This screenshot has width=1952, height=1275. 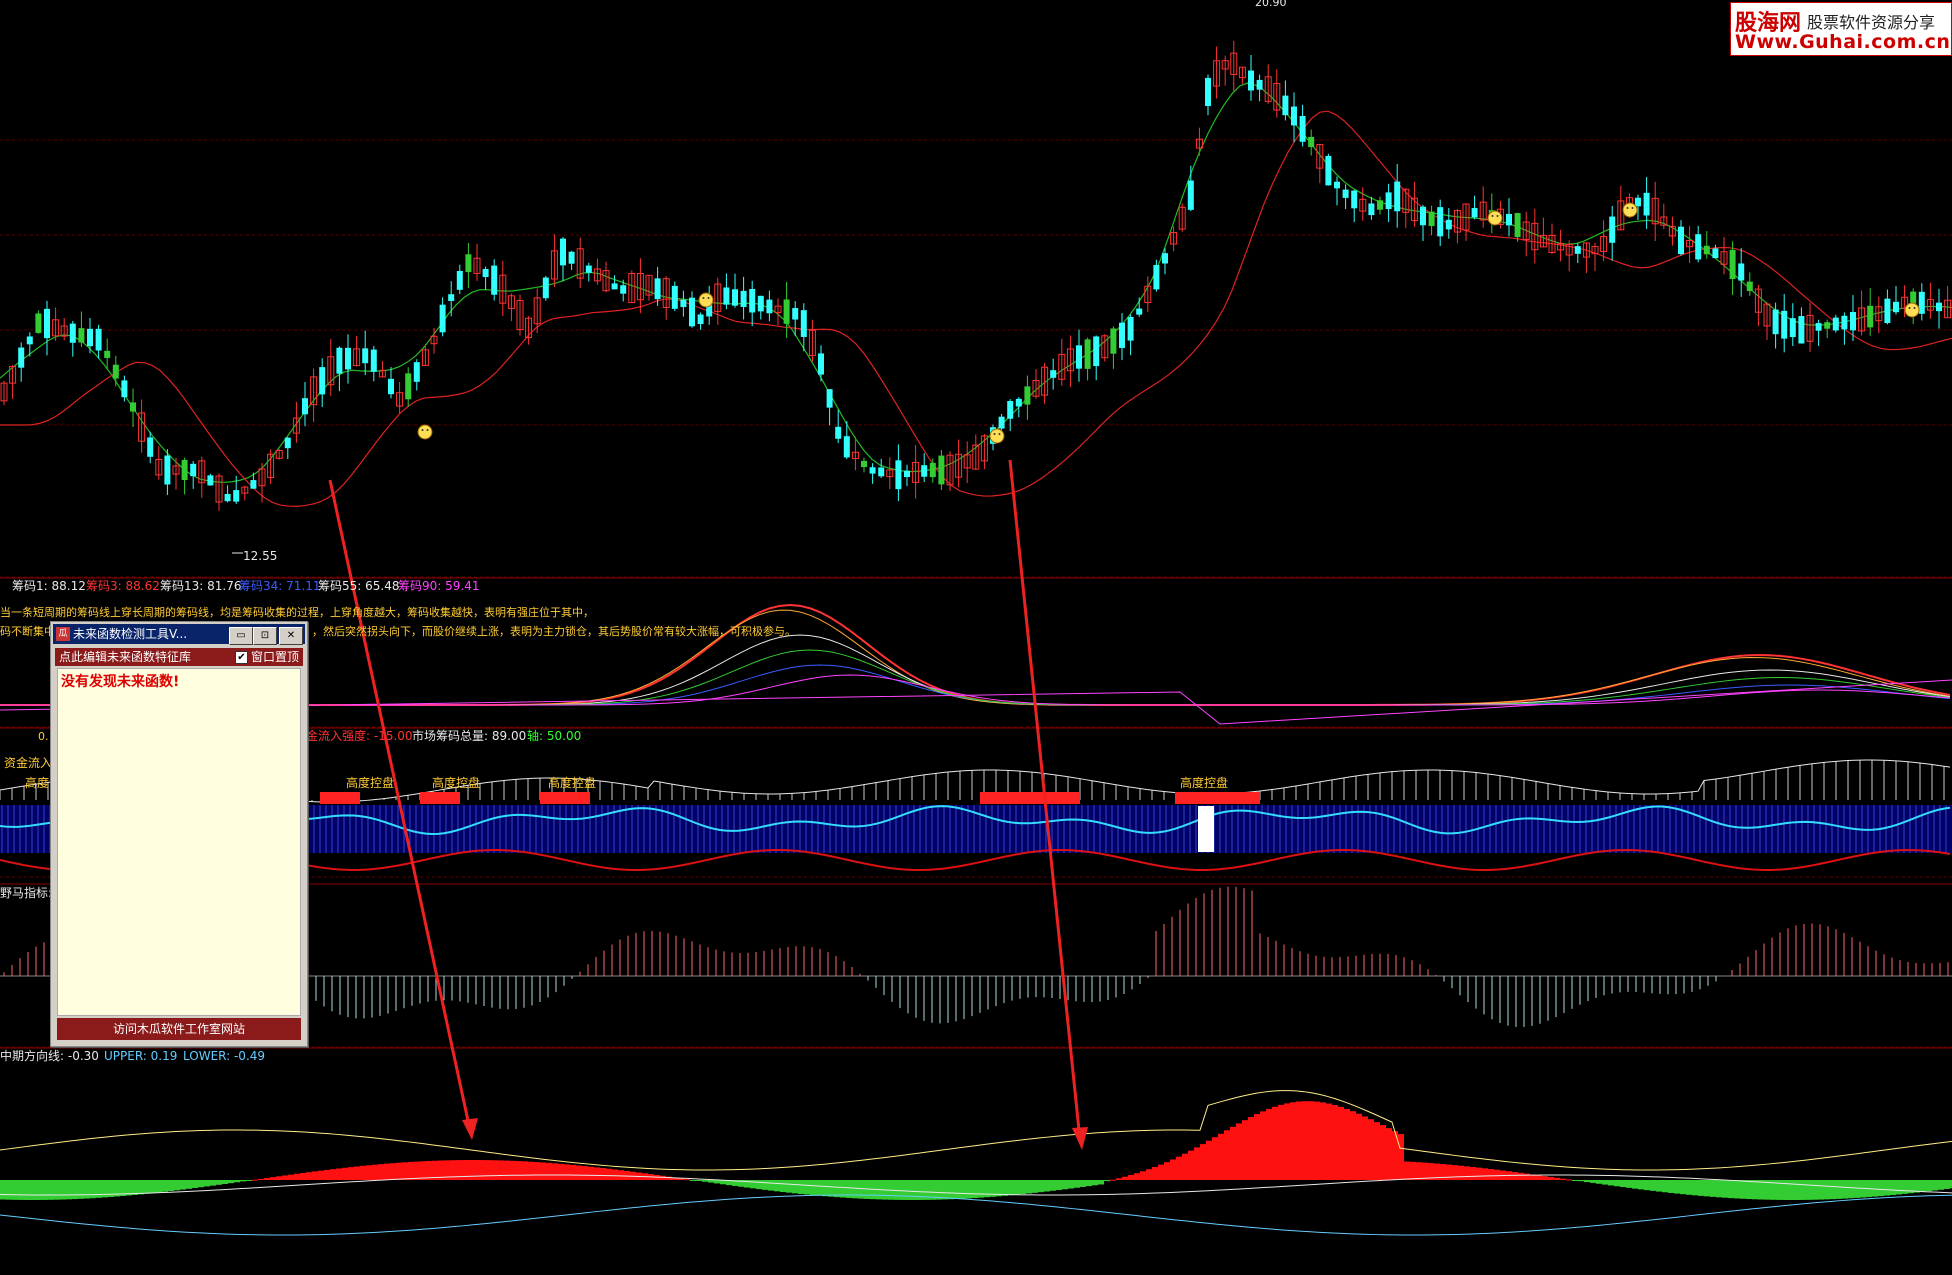 I want to click on checkbox-checked-icon: ✔, so click(x=241, y=657).